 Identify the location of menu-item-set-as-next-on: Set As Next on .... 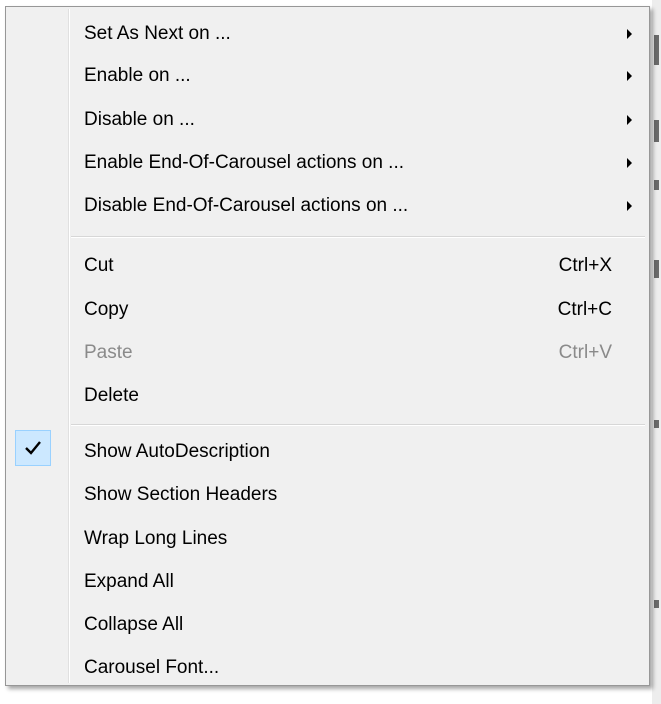
(327, 34).